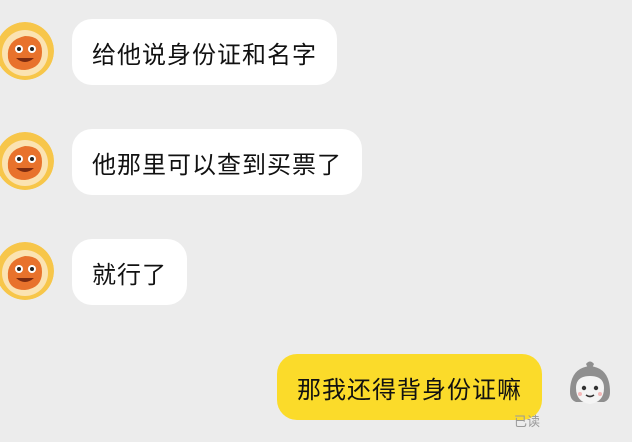 The image size is (632, 442). I want to click on message-bubble-incoming: 给他说身份证和名字, so click(204, 52).